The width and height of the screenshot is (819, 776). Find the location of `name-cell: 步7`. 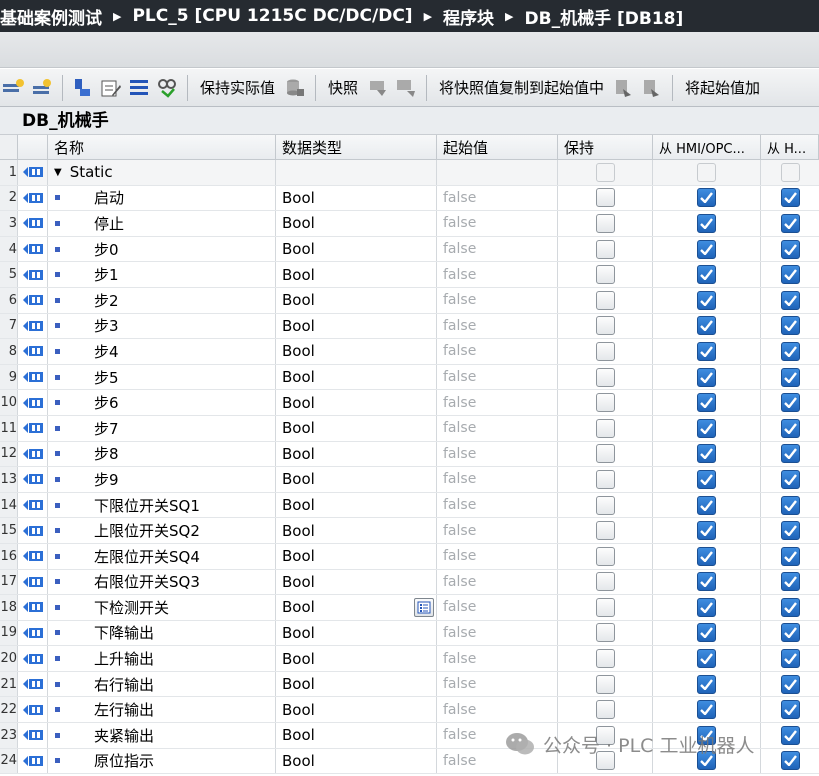

name-cell: 步7 is located at coordinates (162, 428).